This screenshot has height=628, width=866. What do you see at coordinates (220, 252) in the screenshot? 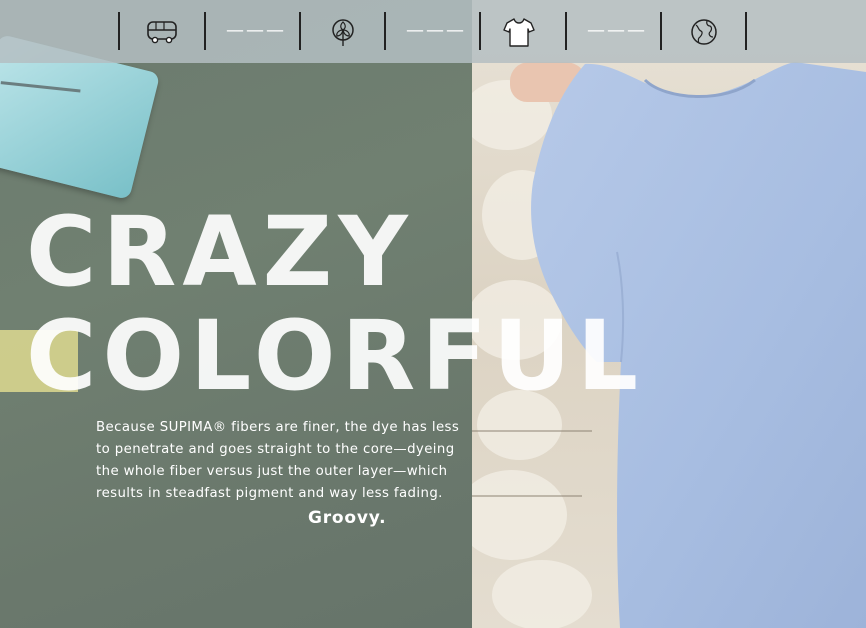
I see `headline-line-1: CRAZY` at bounding box center [220, 252].